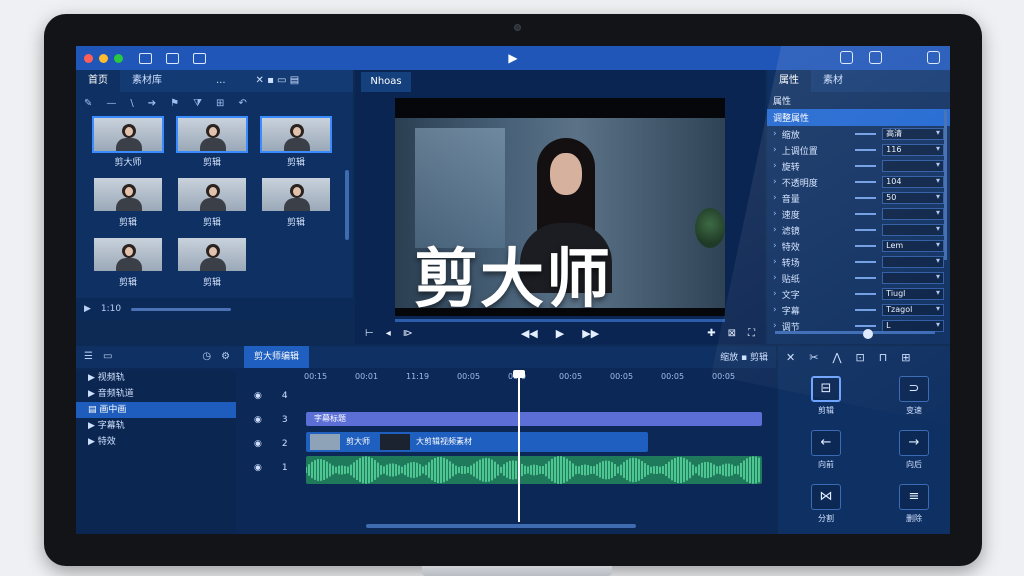  I want to click on viewer-tab: Nhoas, so click(386, 82).